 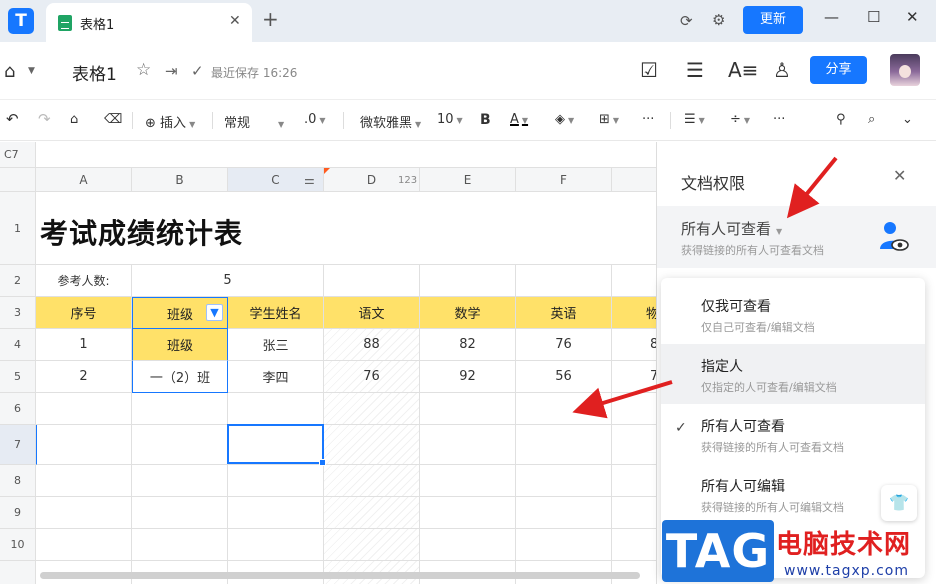 I want to click on skin-icon: 👕, so click(x=899, y=503).